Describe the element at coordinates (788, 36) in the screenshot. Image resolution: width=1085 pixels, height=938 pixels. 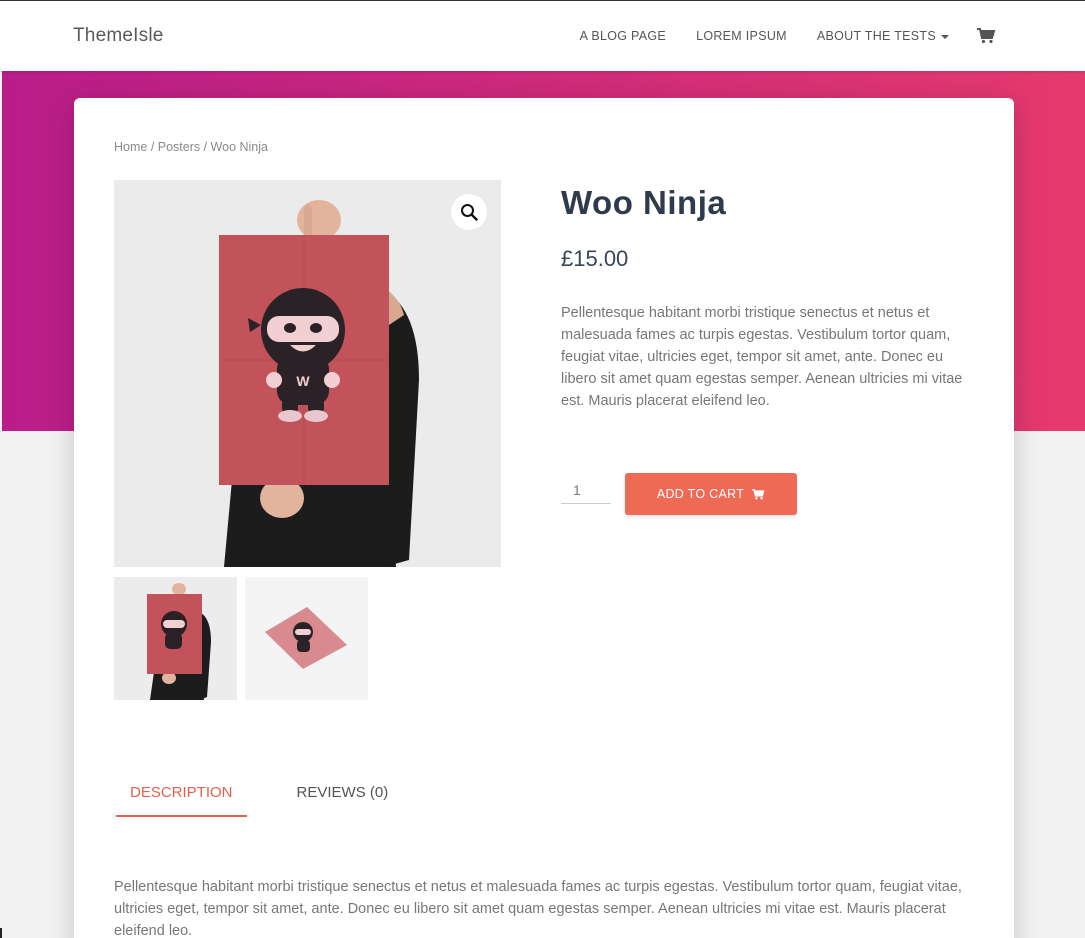
I see `main-nav: A BLOG PAGE LOREM IPSUM ABOUT THE TESTS` at that location.